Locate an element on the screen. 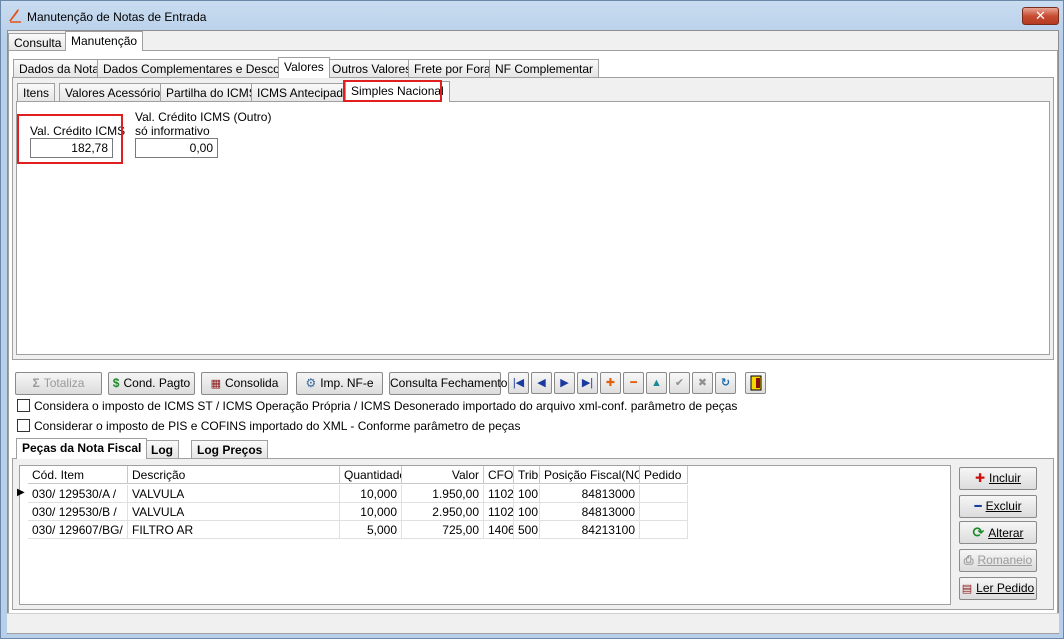 Image resolution: width=1064 pixels, height=639 pixels. excluir-label: Excluir is located at coordinates (1003, 506).